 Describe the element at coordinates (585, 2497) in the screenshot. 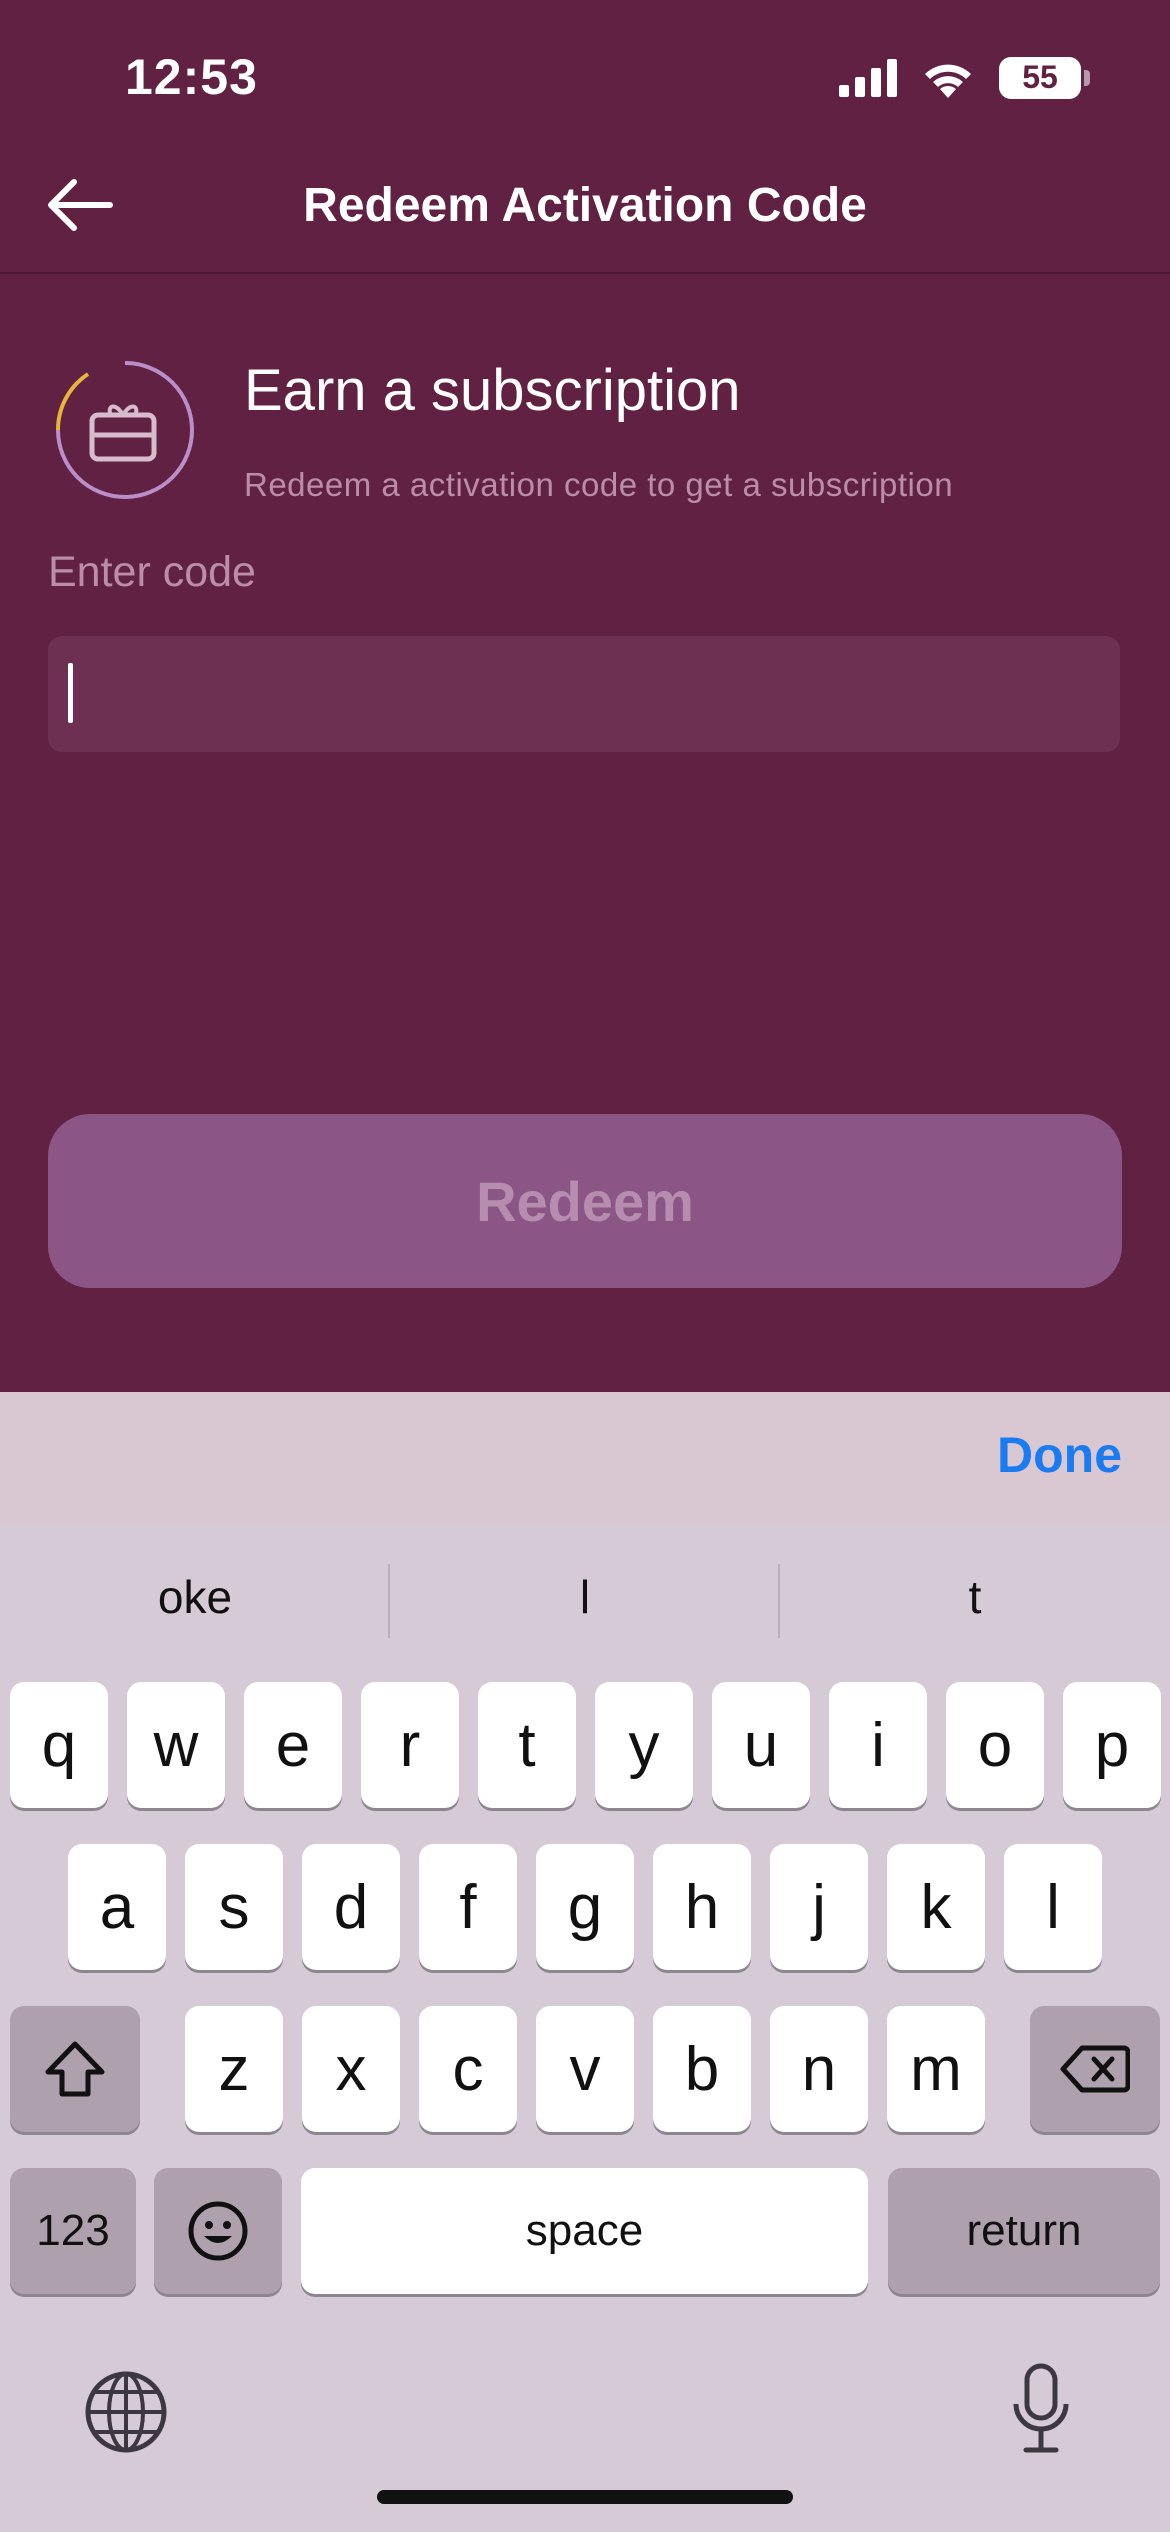

I see `home-indicator` at that location.